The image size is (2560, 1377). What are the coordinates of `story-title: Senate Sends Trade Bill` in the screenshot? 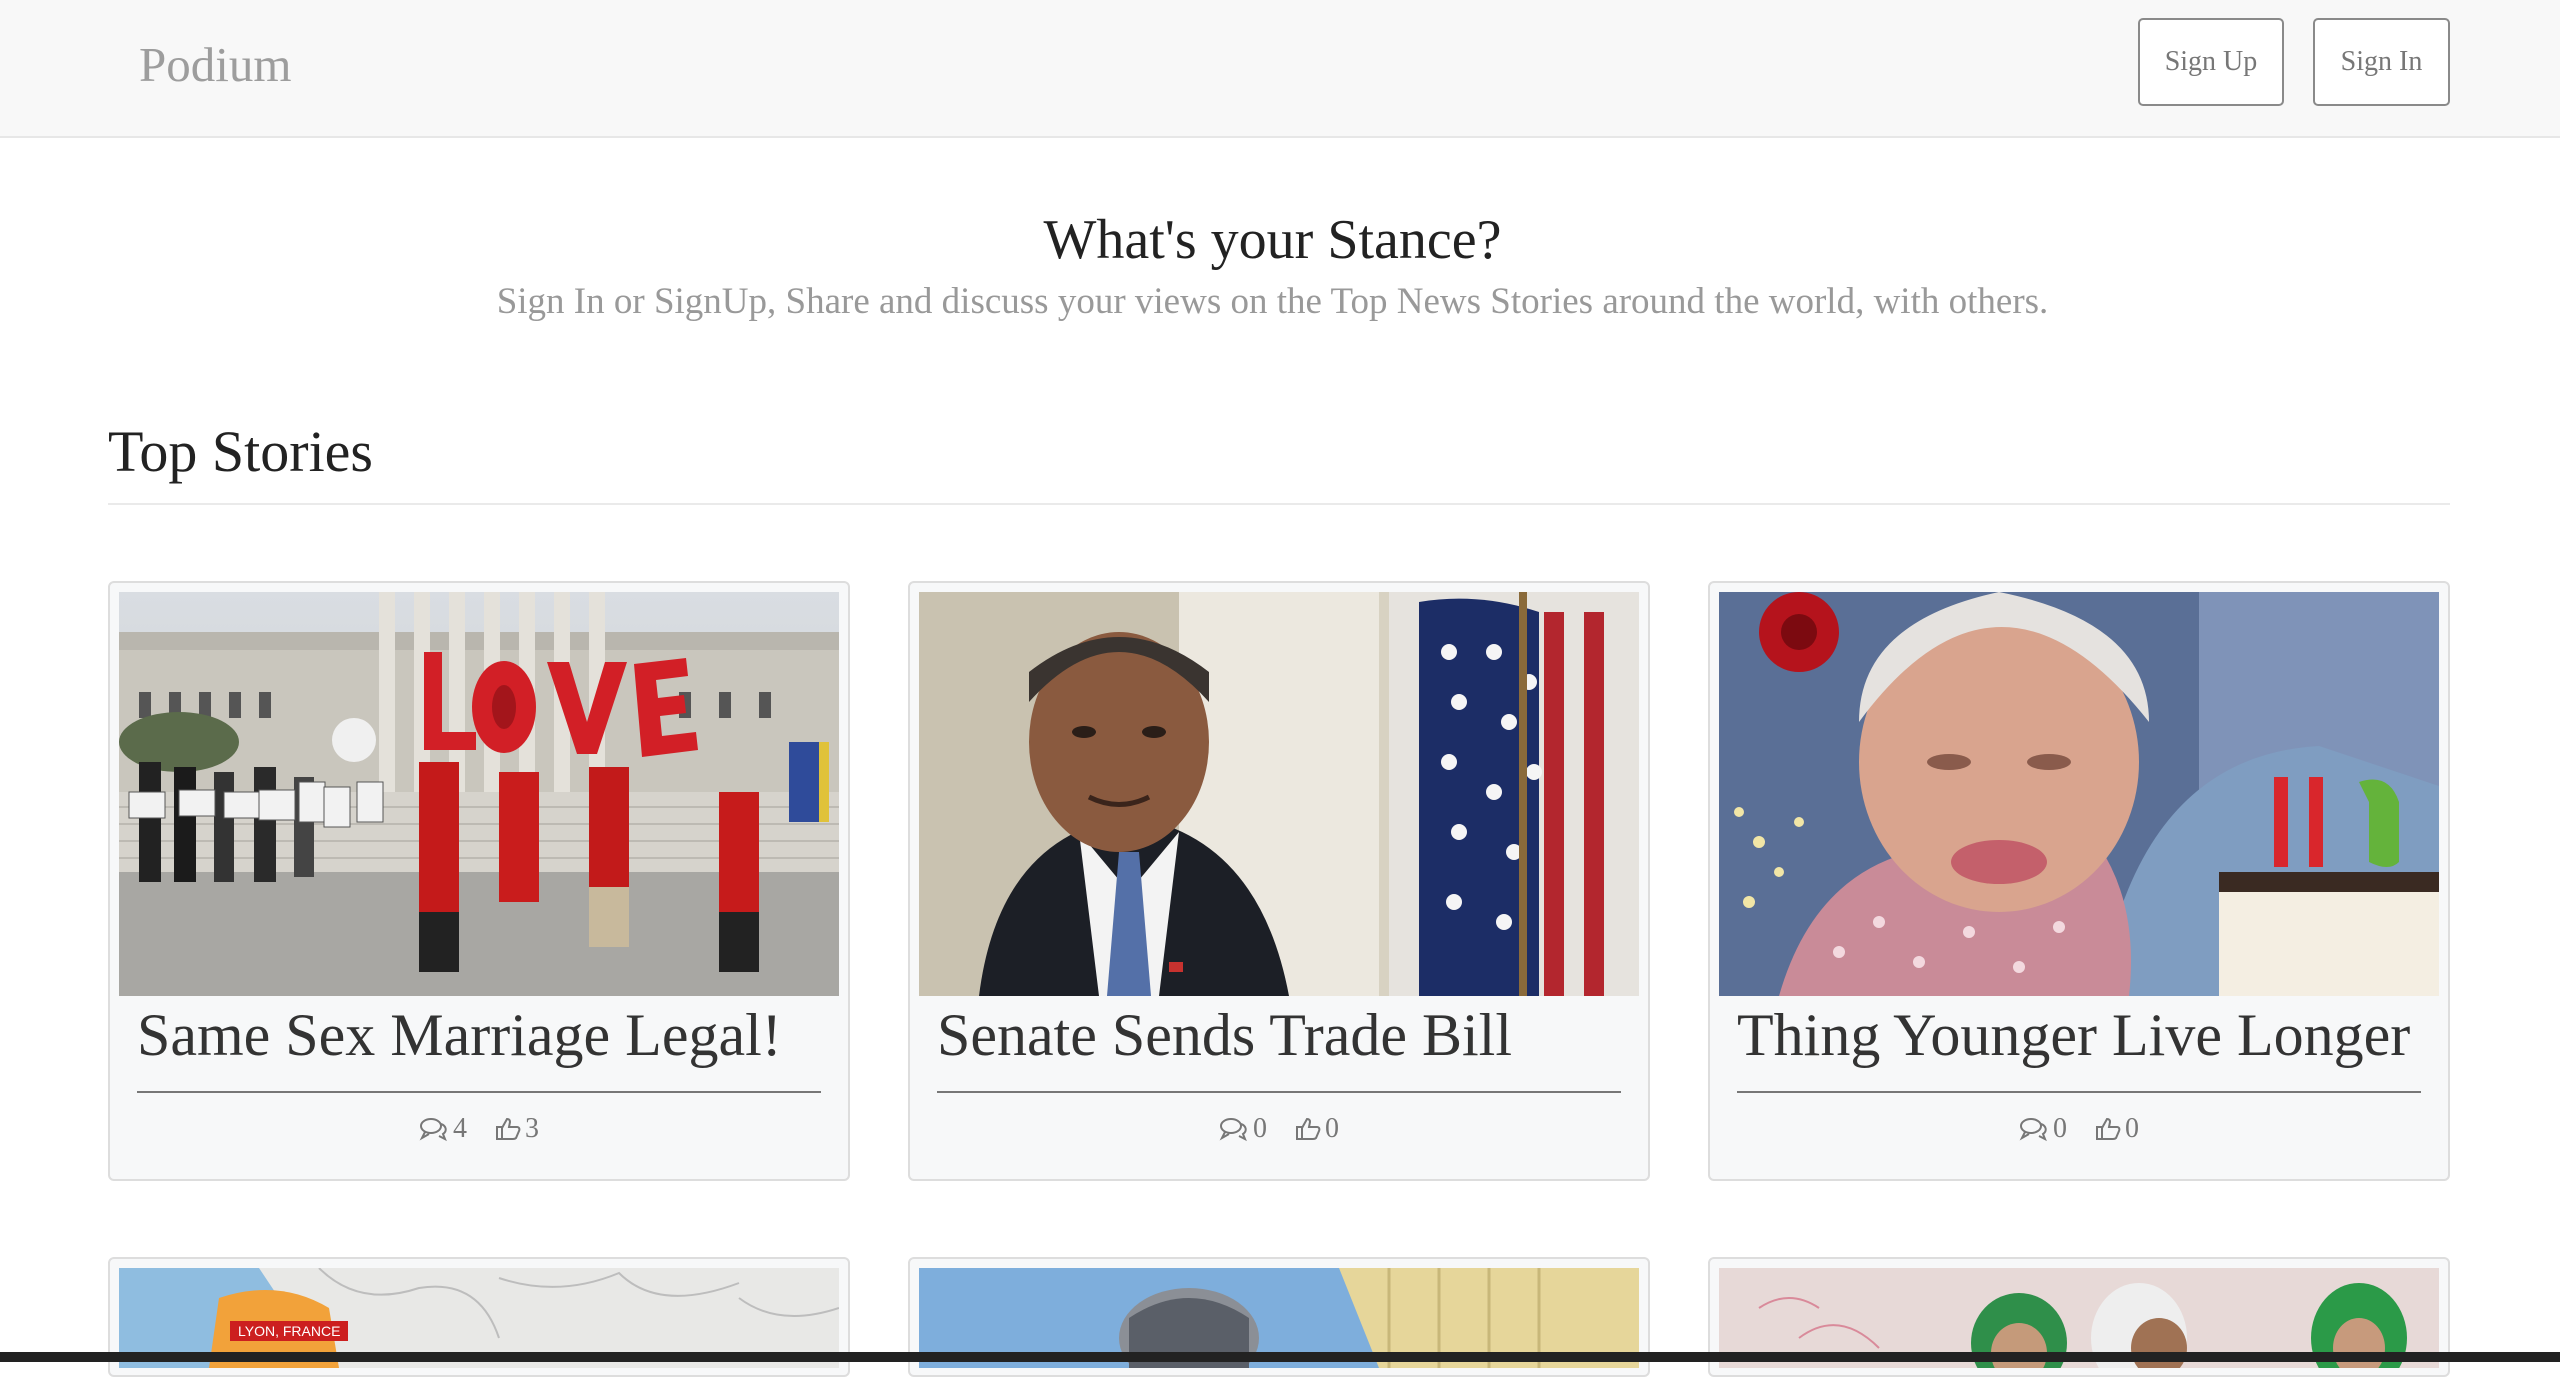 It's located at (1279, 1035).